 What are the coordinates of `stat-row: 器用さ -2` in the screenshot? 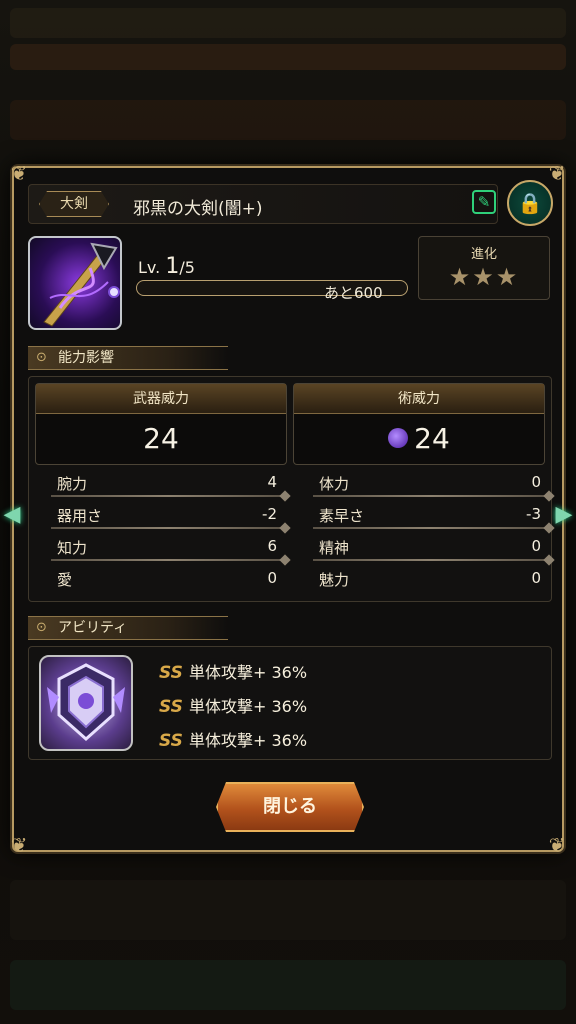 It's located at (168, 515).